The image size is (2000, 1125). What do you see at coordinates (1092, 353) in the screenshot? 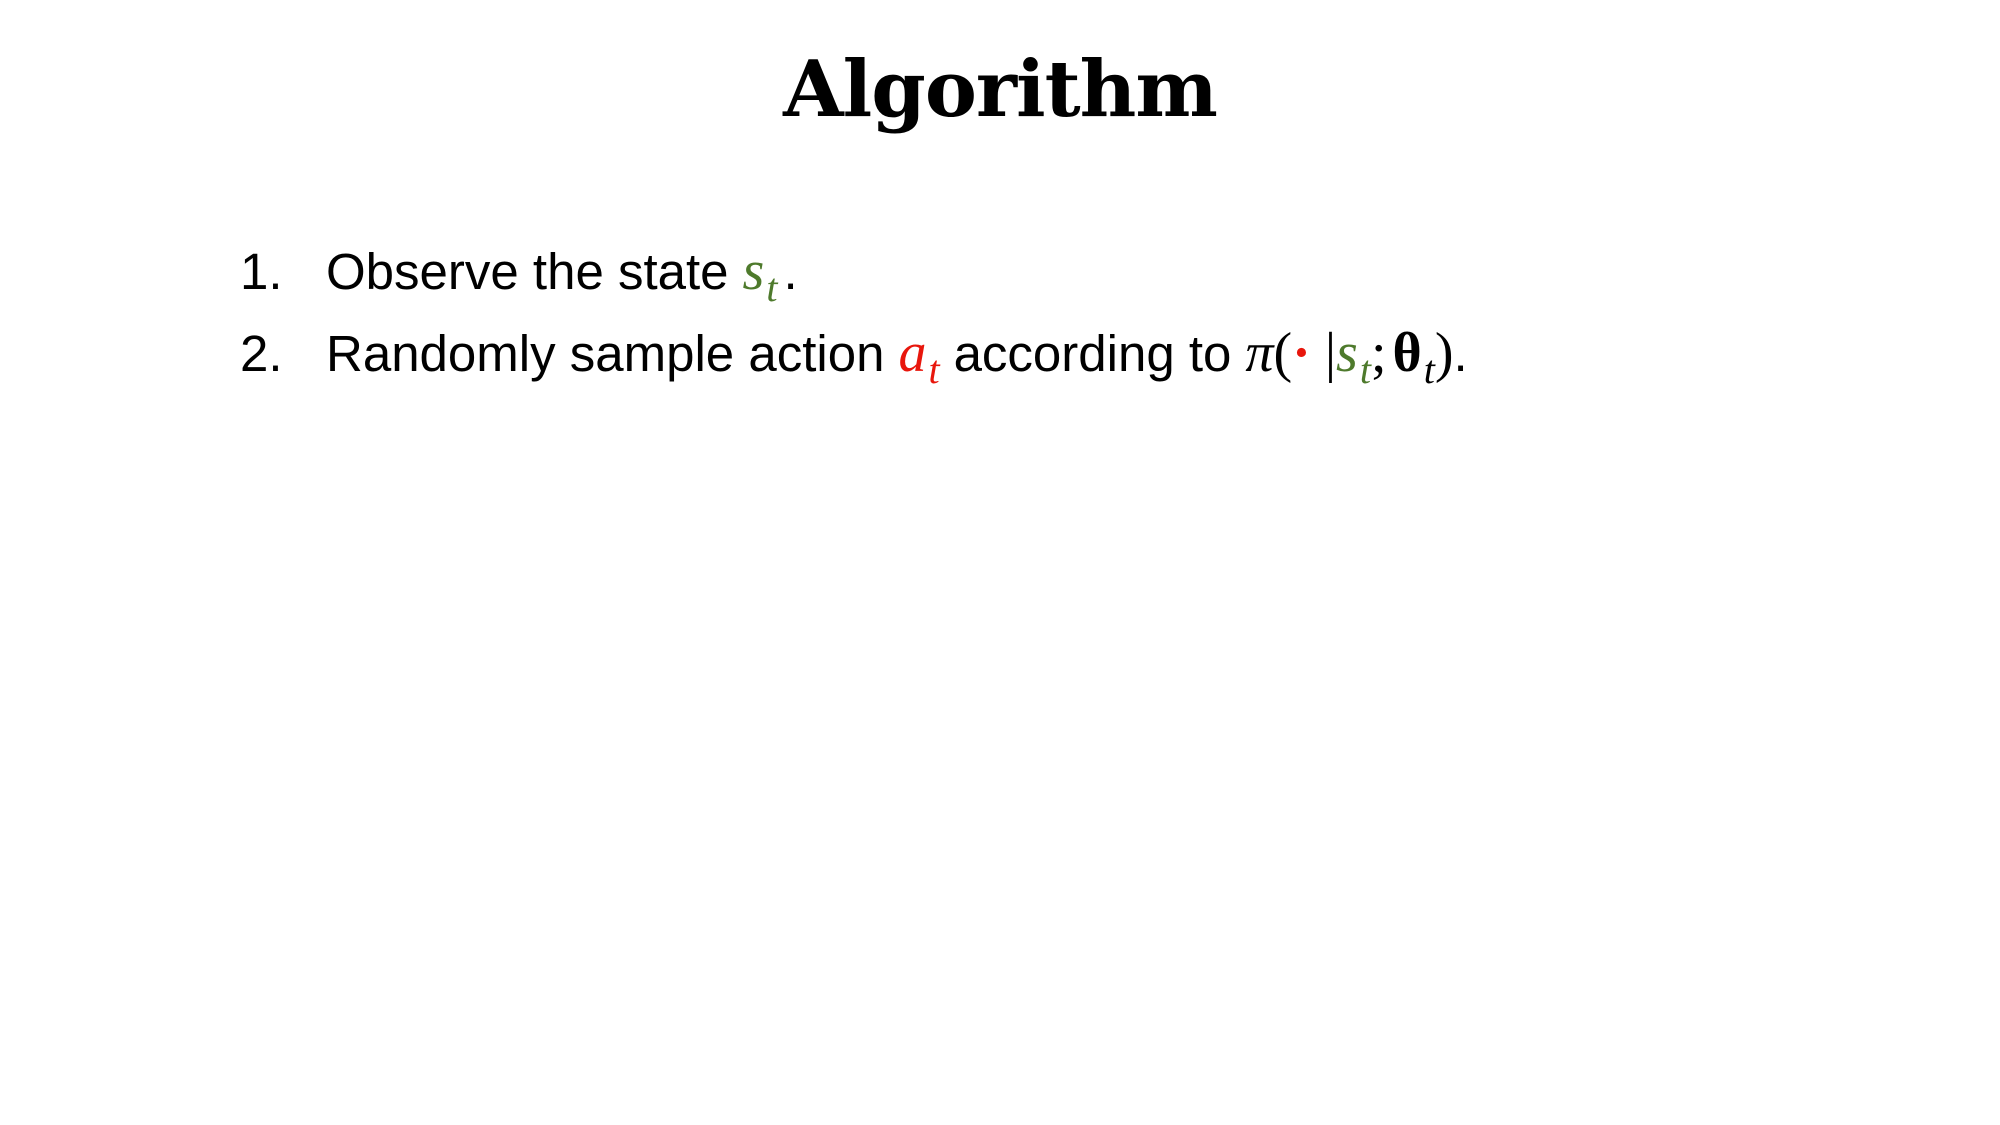
I see `step-text-after: according to` at bounding box center [1092, 353].